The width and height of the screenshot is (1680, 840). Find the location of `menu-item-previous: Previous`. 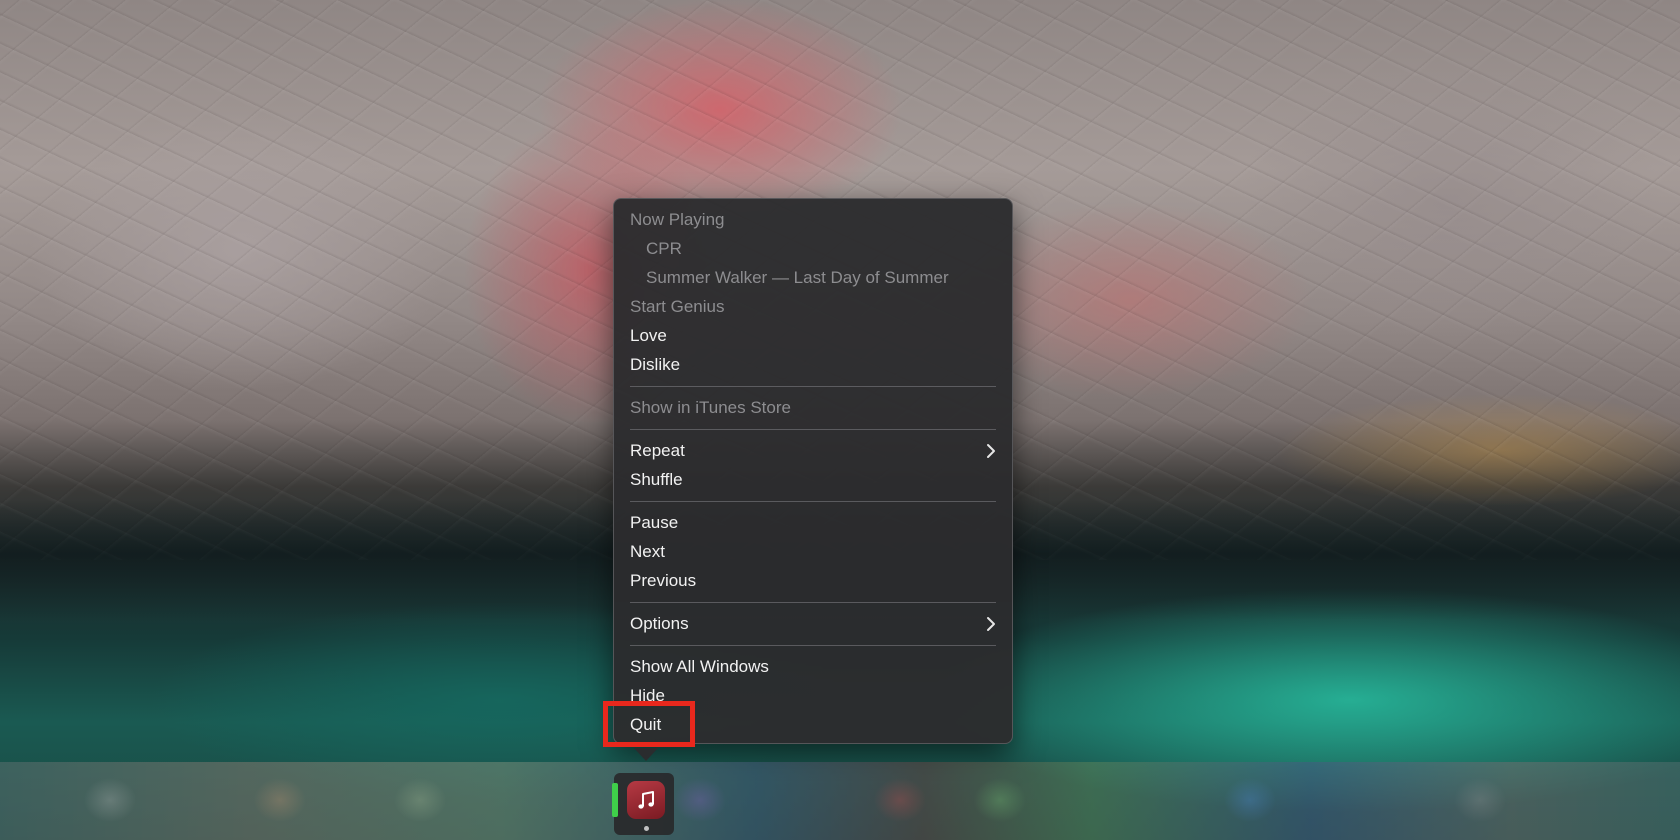

menu-item-previous: Previous is located at coordinates (813, 580).